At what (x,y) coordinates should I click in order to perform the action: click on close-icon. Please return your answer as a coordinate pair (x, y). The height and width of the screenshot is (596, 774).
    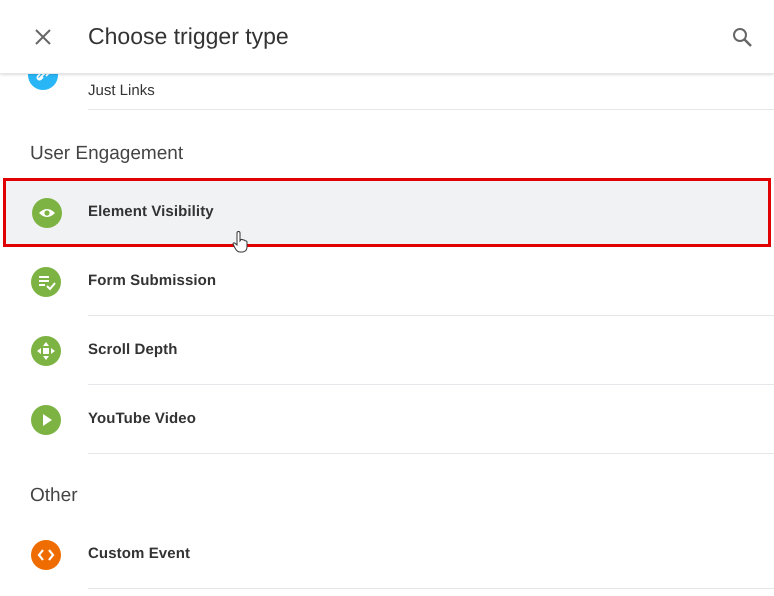
    Looking at the image, I should click on (43, 37).